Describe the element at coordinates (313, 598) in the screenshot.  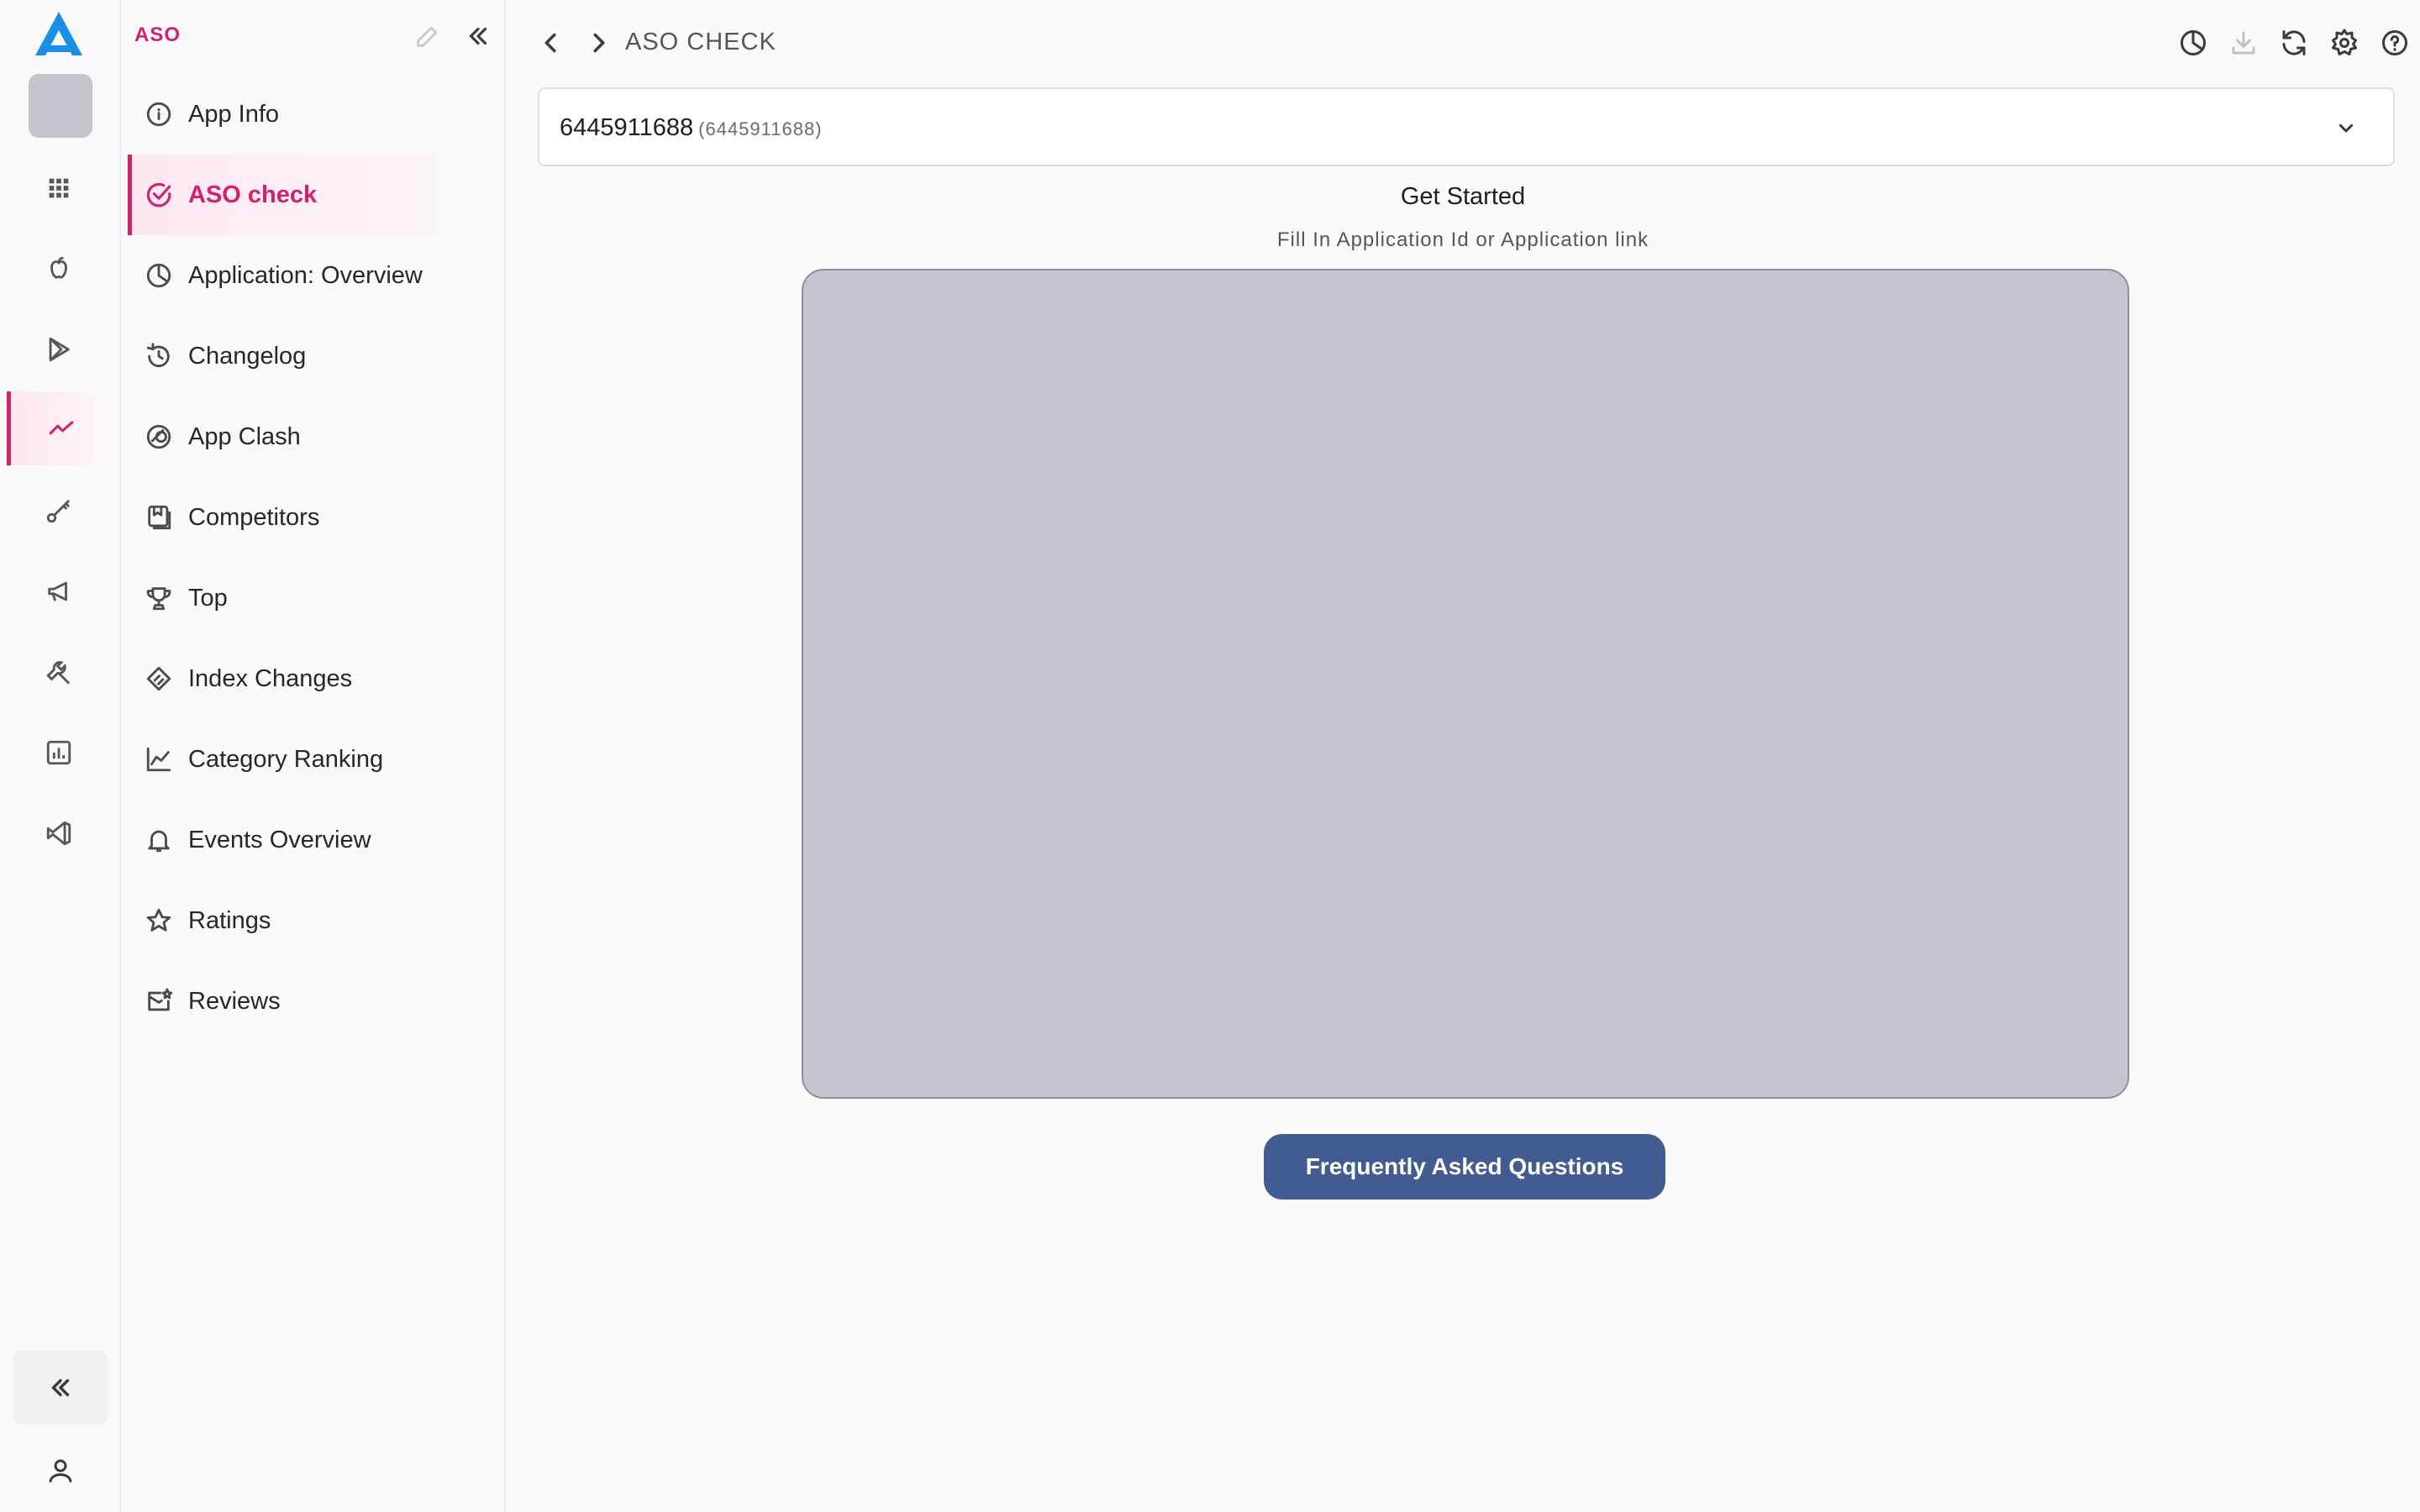
I see `sidebar-item-top: Top` at that location.